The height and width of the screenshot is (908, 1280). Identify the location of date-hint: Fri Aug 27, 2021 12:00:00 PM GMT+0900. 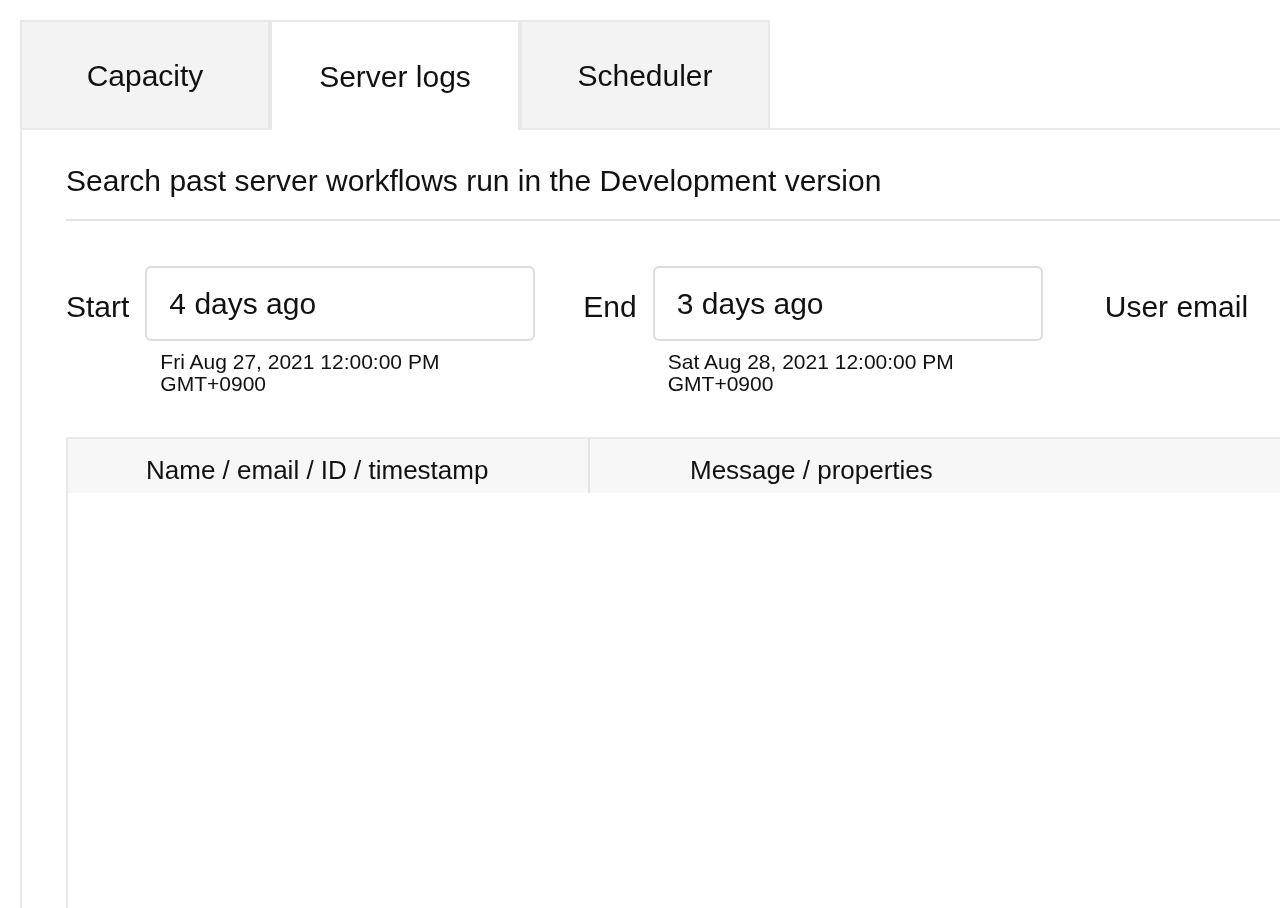
(300, 373).